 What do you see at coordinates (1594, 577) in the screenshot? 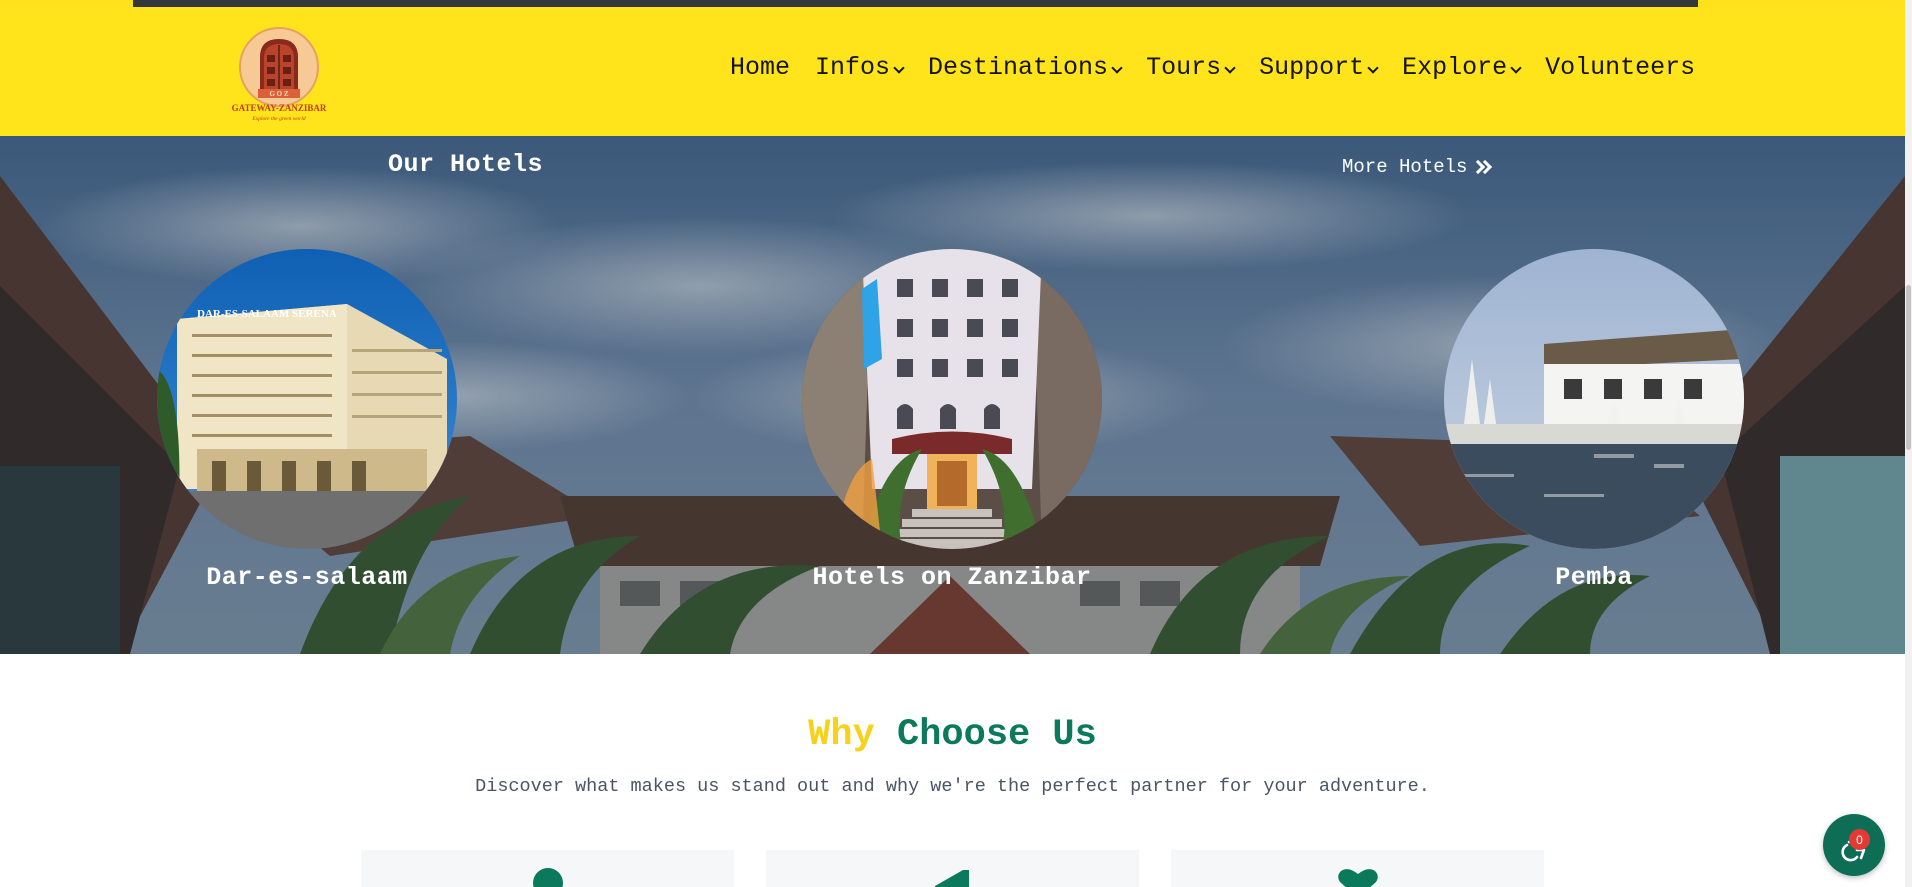
I see `hotel-name: Pemba` at bounding box center [1594, 577].